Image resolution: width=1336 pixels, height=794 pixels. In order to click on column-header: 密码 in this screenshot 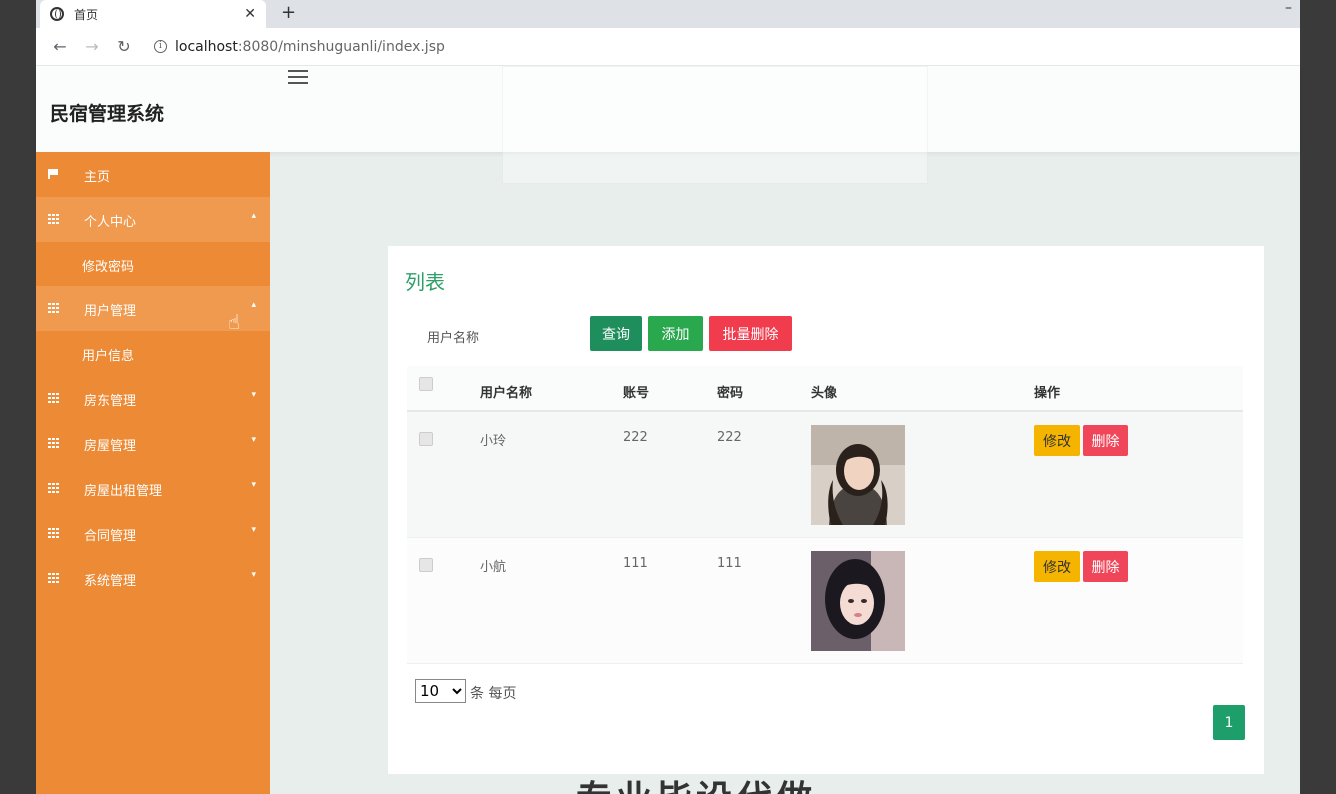, I will do `click(730, 393)`.